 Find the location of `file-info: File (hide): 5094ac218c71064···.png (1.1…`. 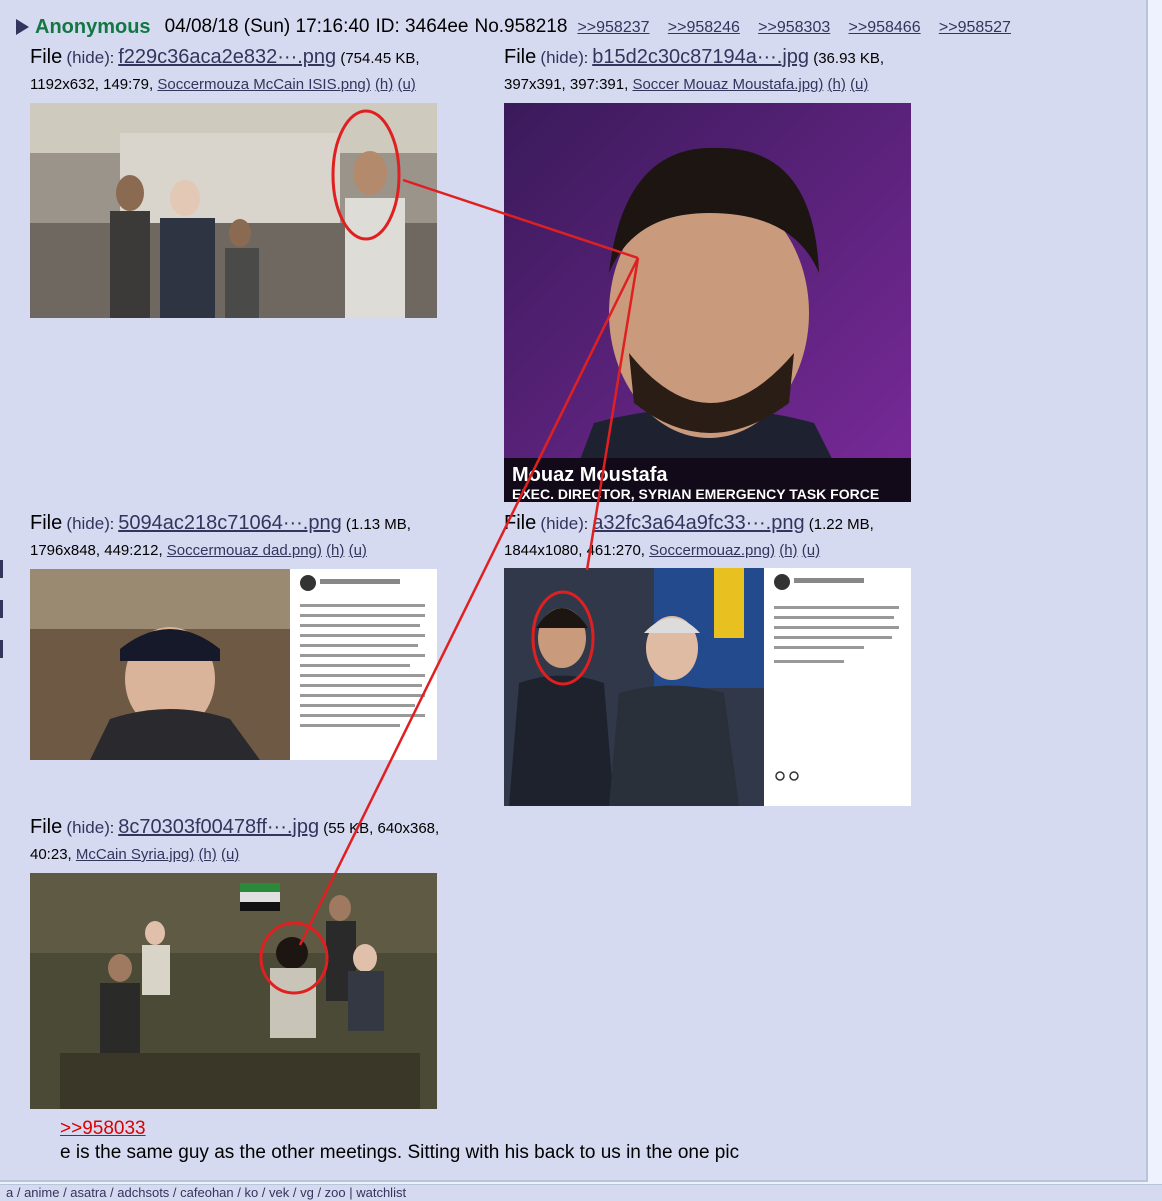

file-info: File (hide): 5094ac218c71064···.png (1.1… is located at coordinates (220, 535).